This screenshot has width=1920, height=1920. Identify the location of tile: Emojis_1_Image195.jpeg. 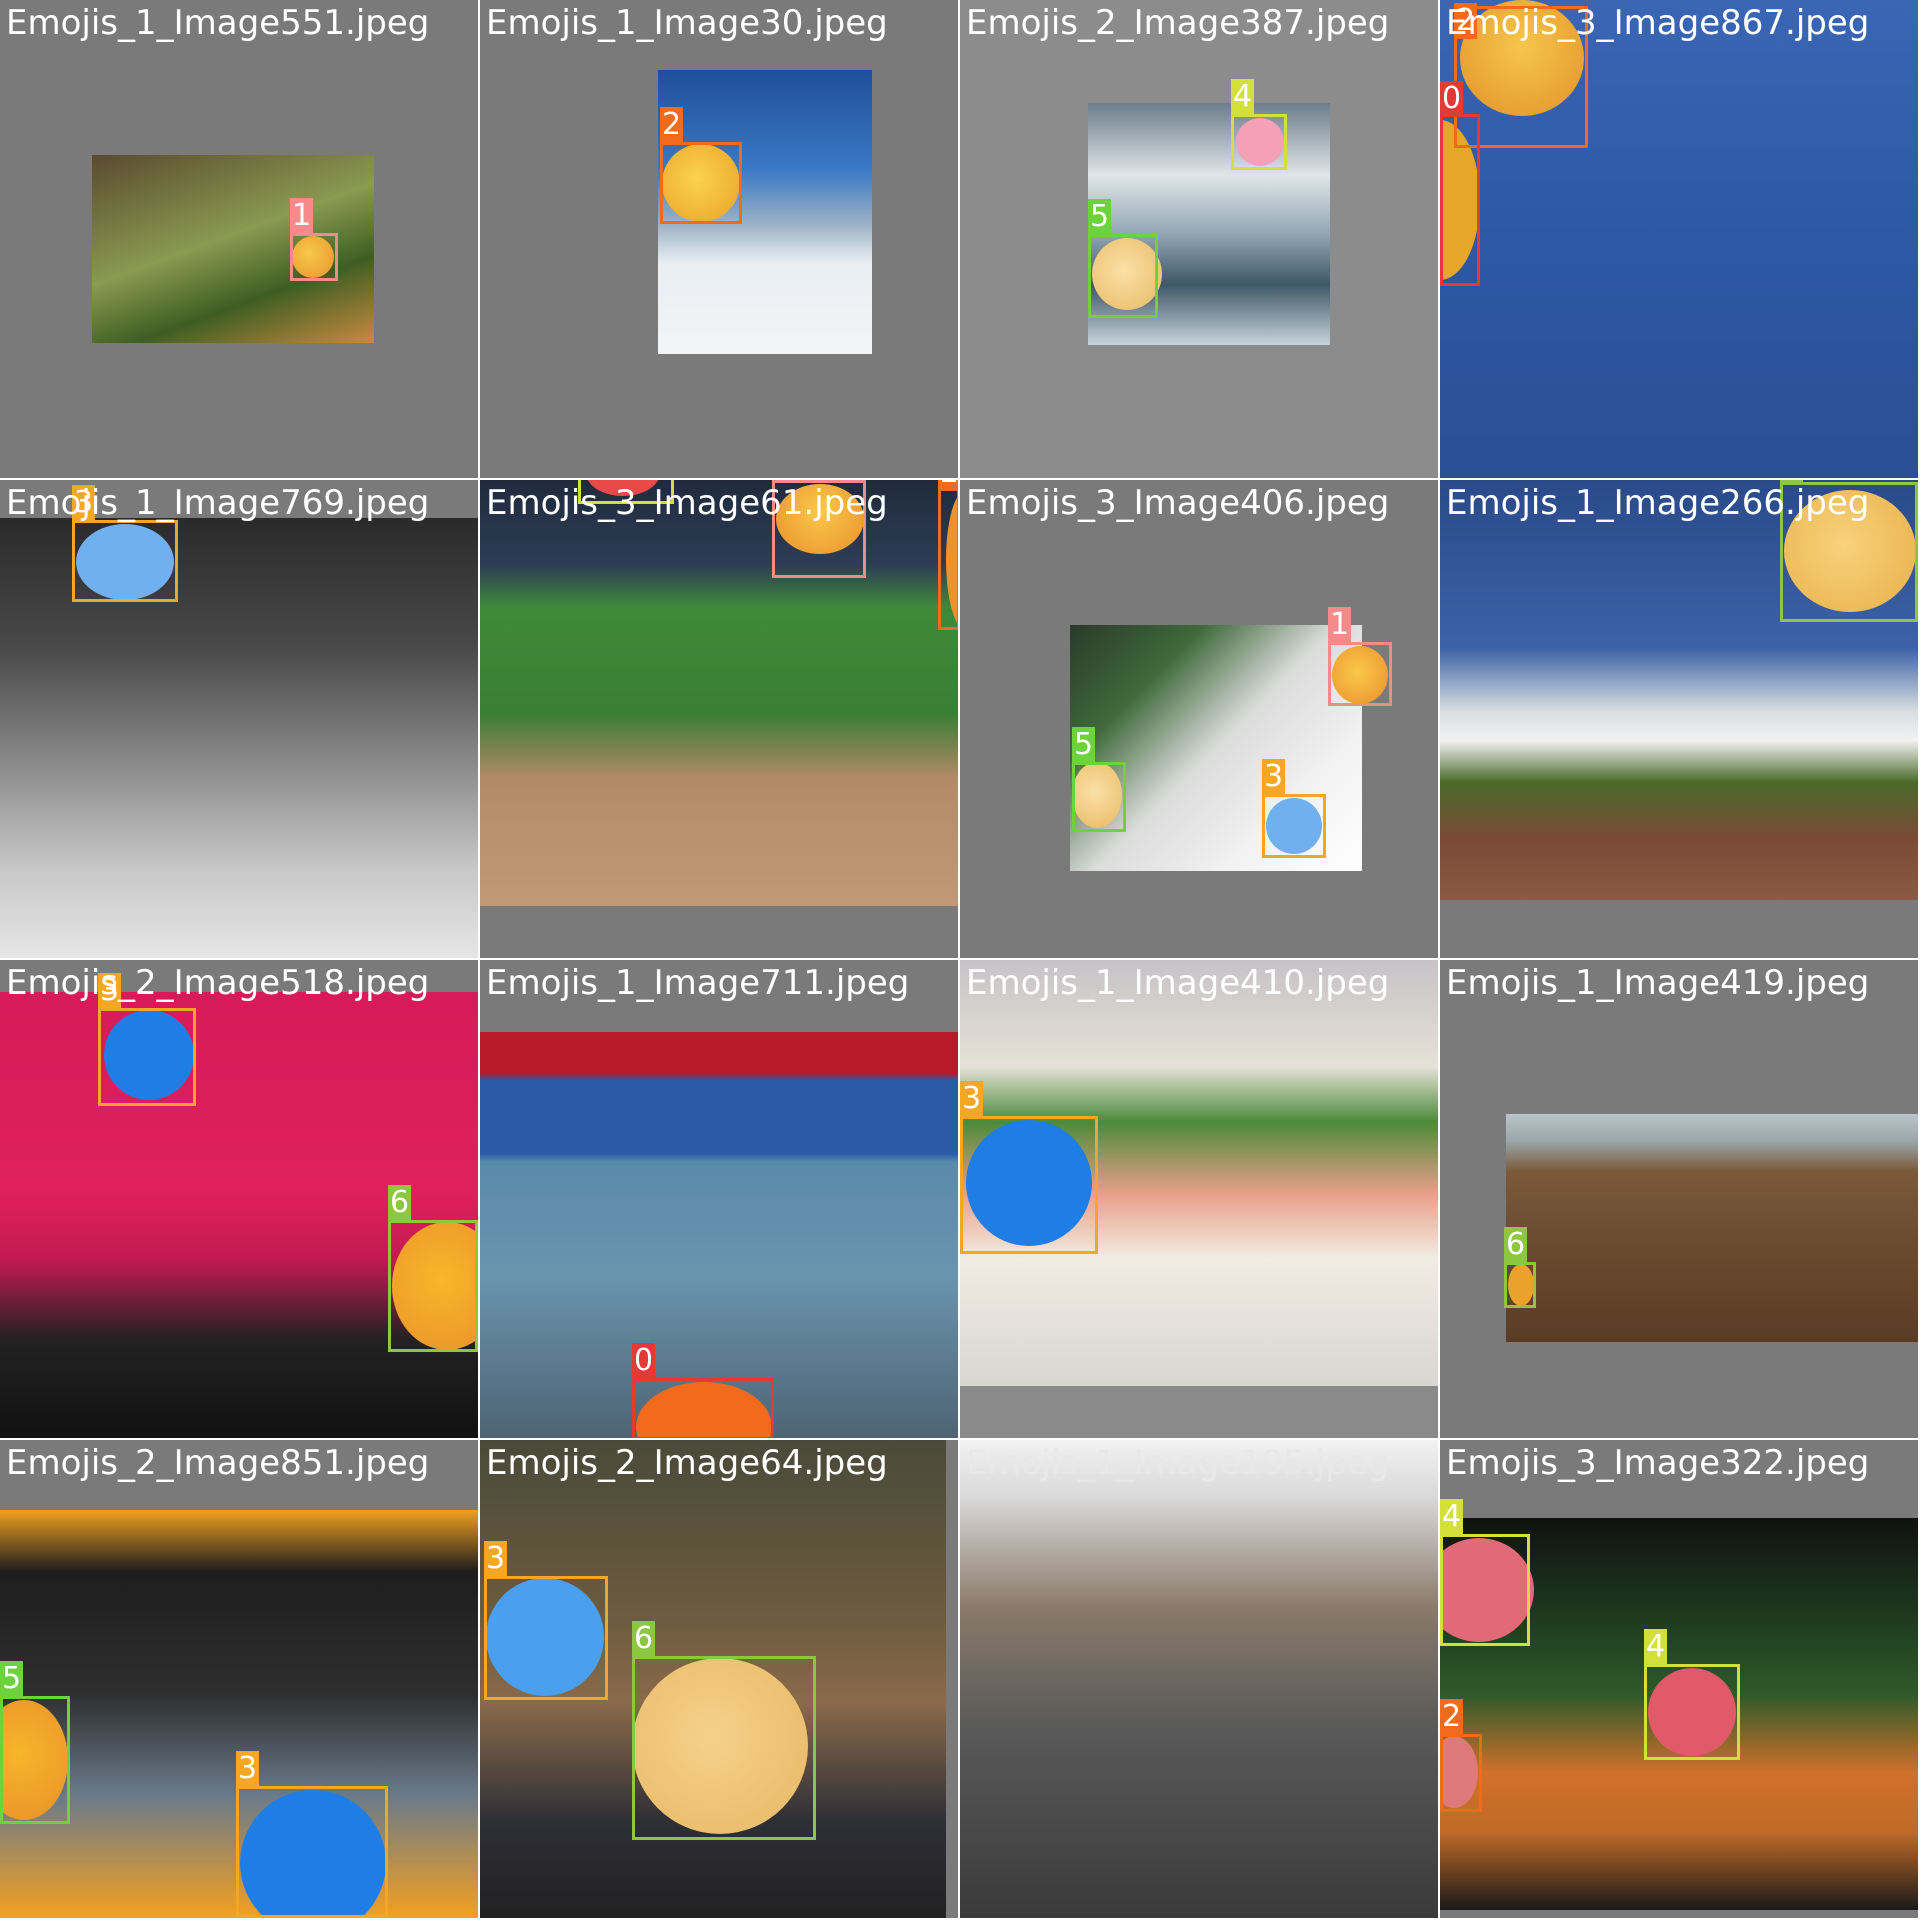
(1199, 1679).